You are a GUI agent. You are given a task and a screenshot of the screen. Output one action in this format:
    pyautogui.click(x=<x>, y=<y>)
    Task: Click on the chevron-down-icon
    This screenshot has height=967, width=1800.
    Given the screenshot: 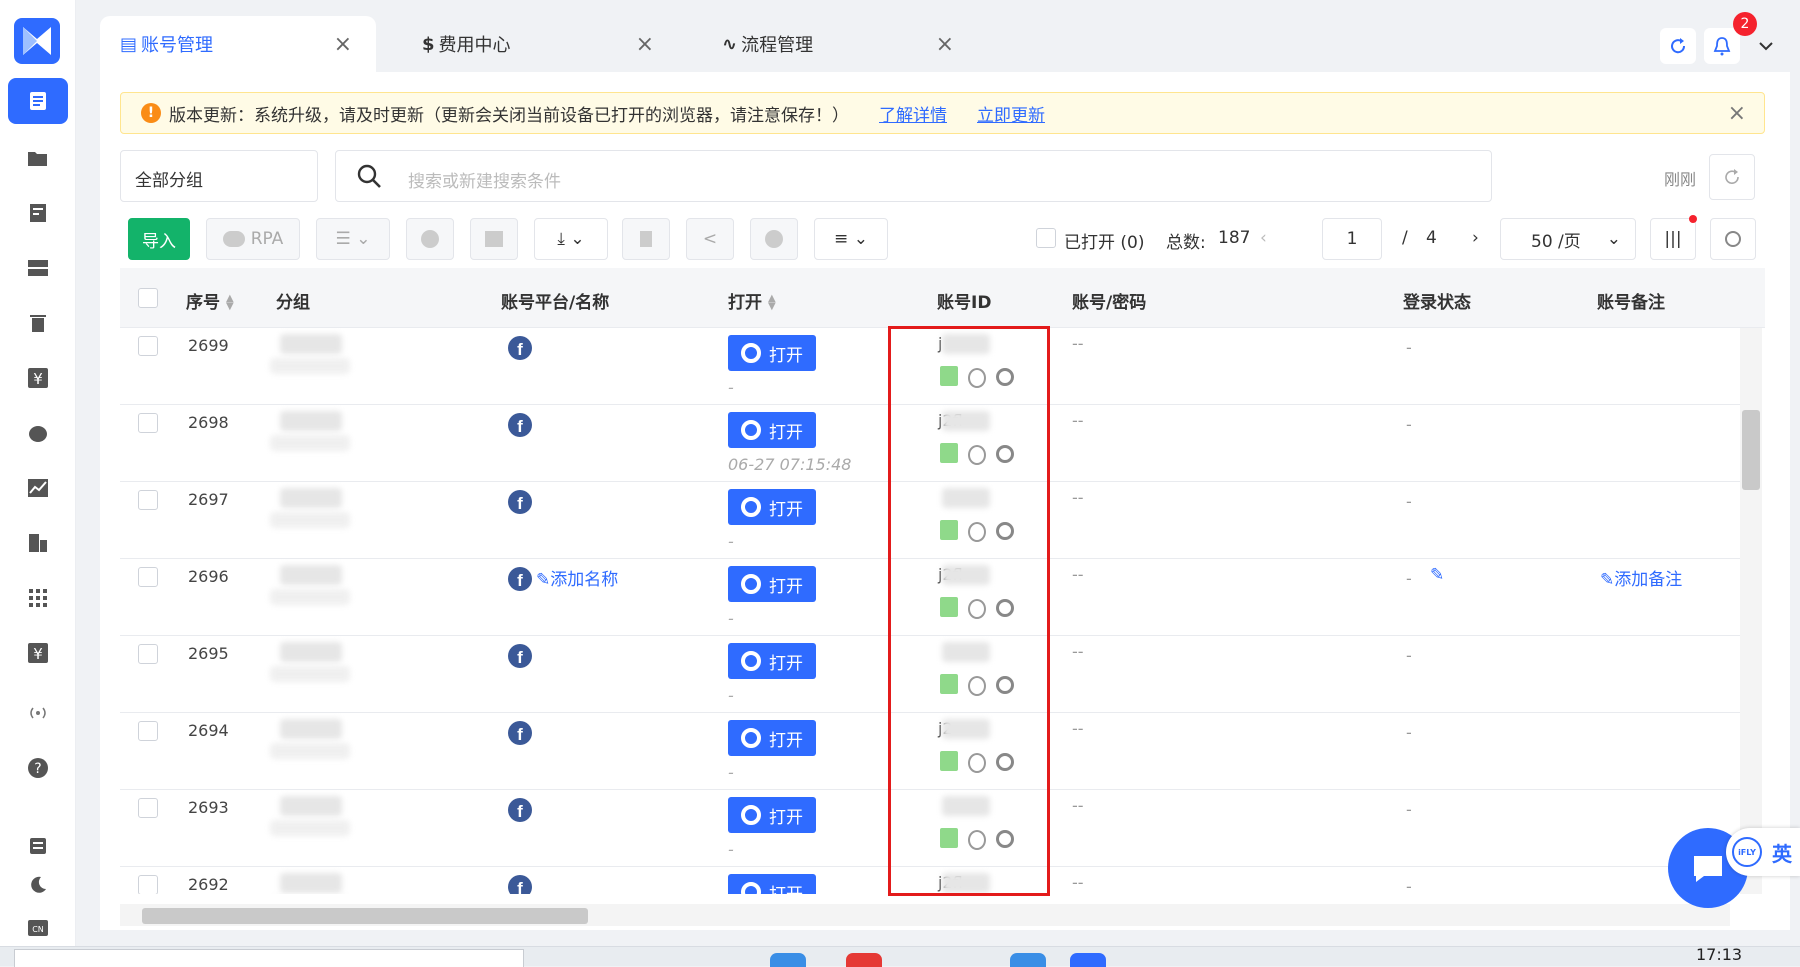 What is the action you would take?
    pyautogui.click(x=1766, y=46)
    